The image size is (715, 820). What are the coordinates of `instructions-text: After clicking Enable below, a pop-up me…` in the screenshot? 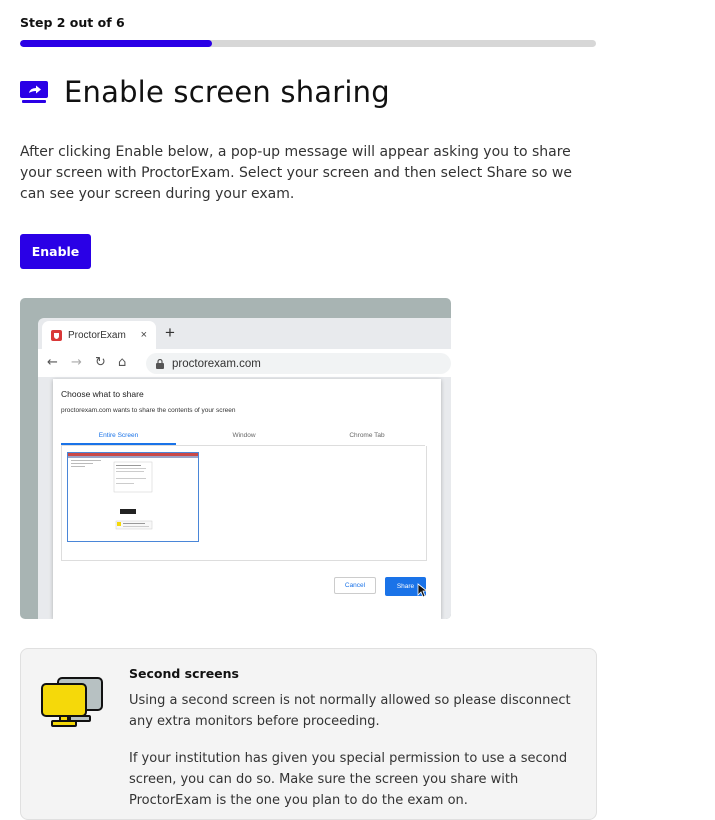 It's located at (296, 173).